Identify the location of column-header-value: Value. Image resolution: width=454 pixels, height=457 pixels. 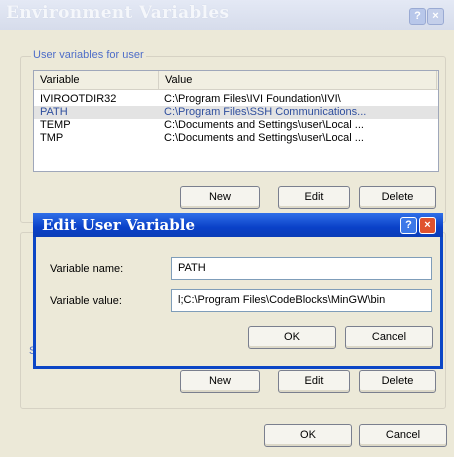
(298, 80).